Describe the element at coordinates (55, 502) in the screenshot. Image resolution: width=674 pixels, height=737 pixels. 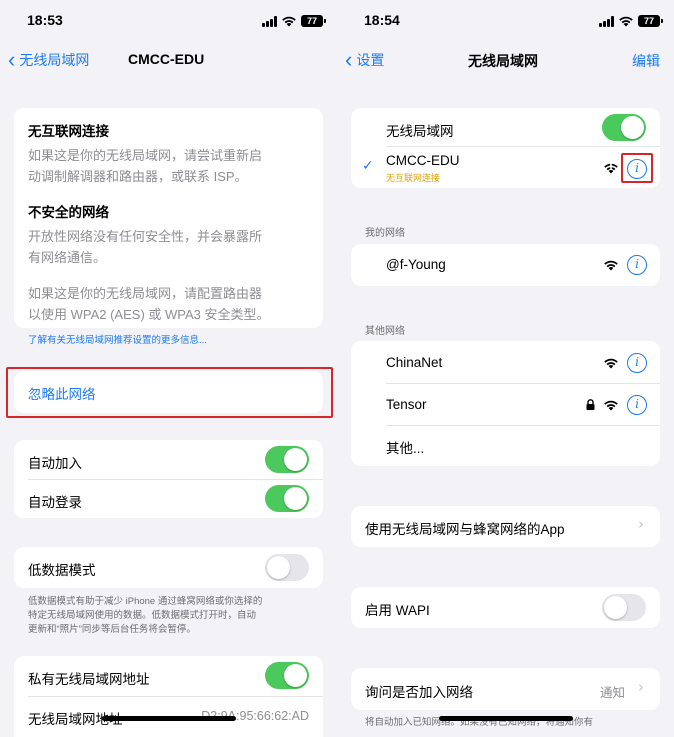
I see `auto-login-label: 自动登录` at that location.